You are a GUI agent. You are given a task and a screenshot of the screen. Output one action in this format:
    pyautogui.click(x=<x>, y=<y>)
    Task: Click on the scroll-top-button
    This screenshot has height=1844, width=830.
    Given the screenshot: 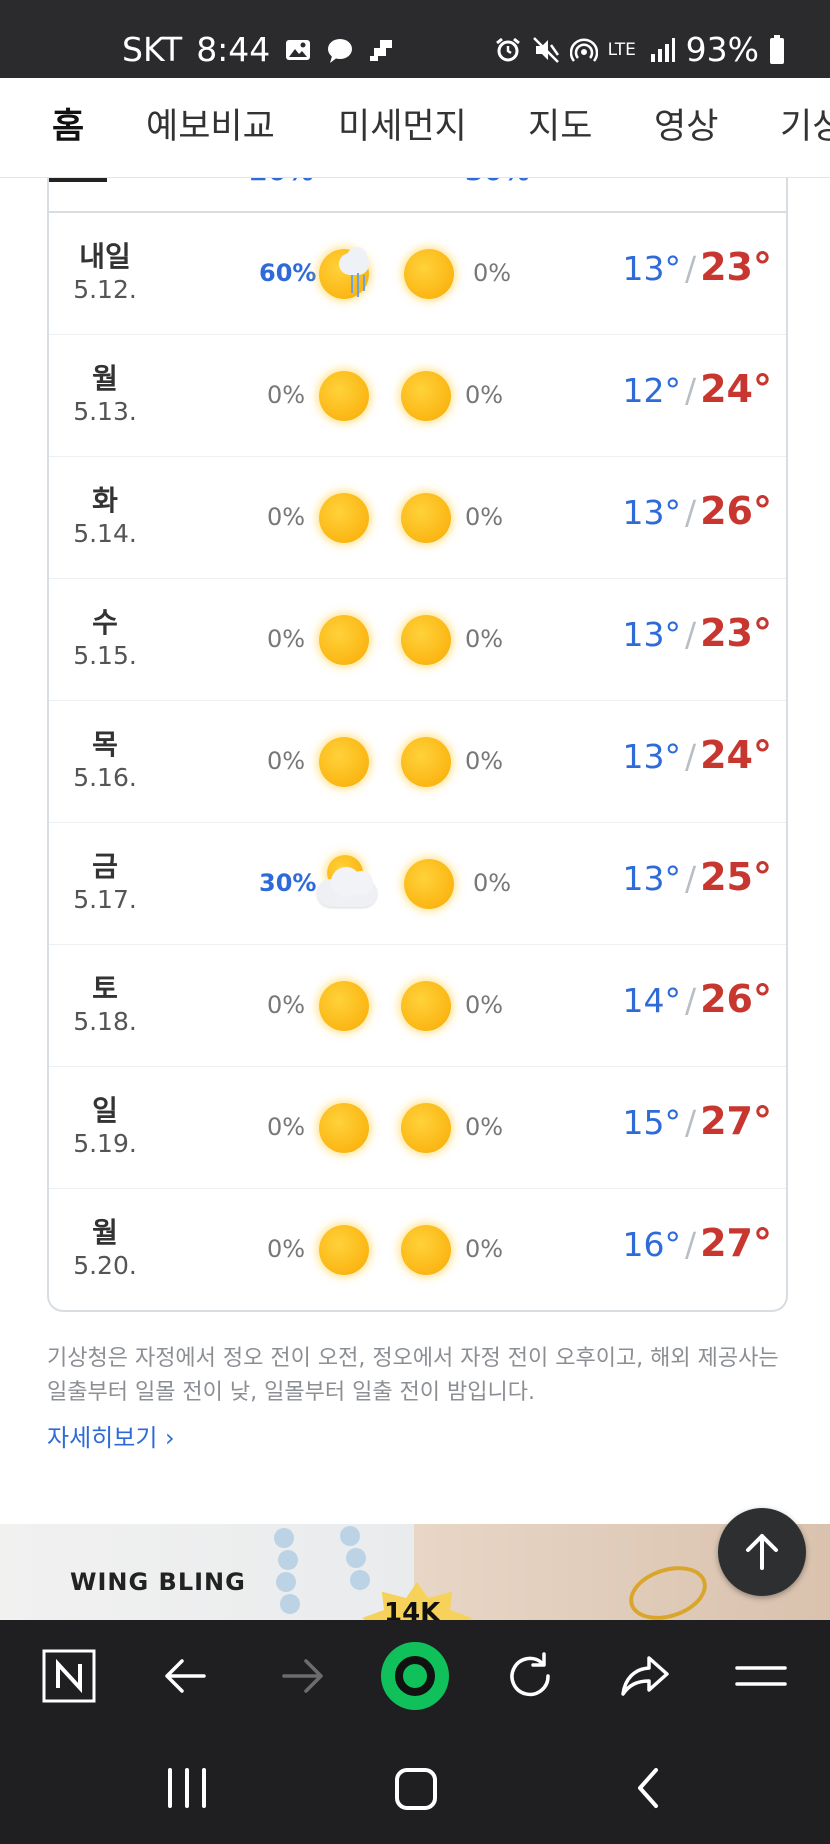 What is the action you would take?
    pyautogui.click(x=762, y=1552)
    